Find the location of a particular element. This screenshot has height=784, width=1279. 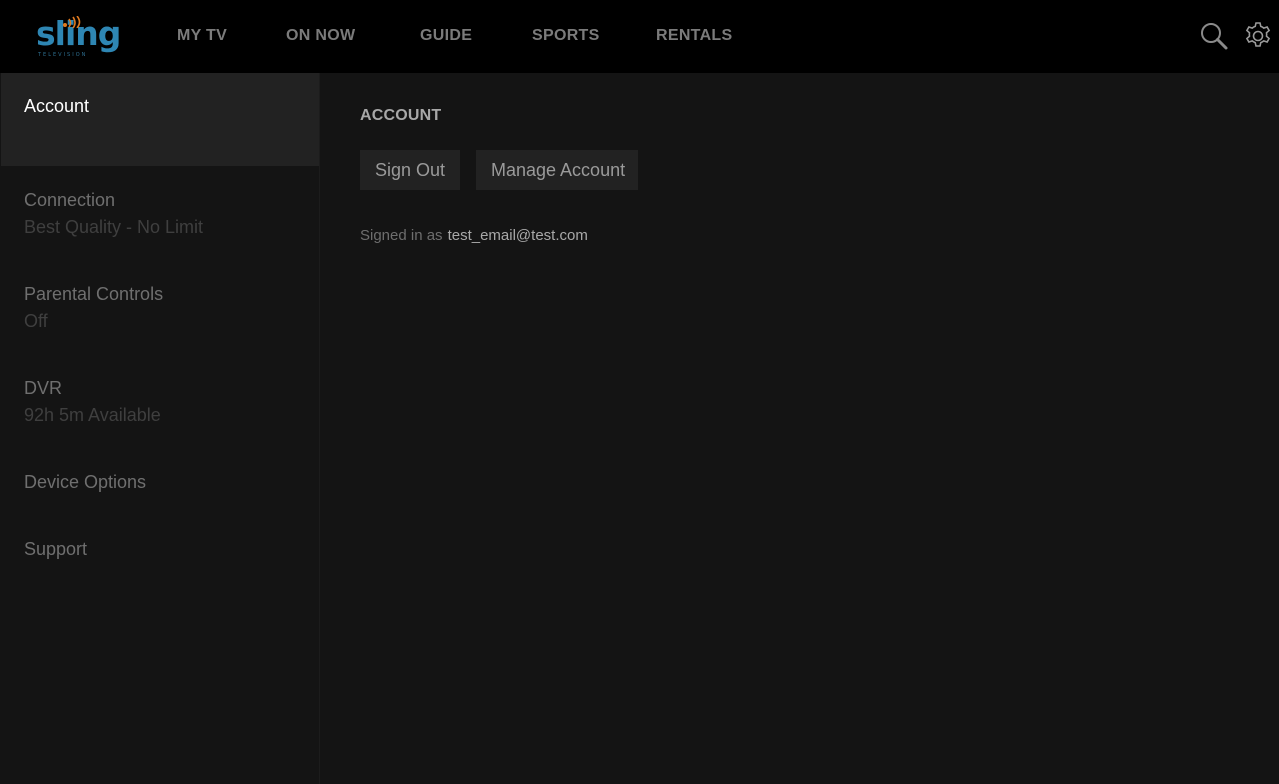

sidebar-item-dvr: DVR 92h 5m Available is located at coordinates (159, 401).